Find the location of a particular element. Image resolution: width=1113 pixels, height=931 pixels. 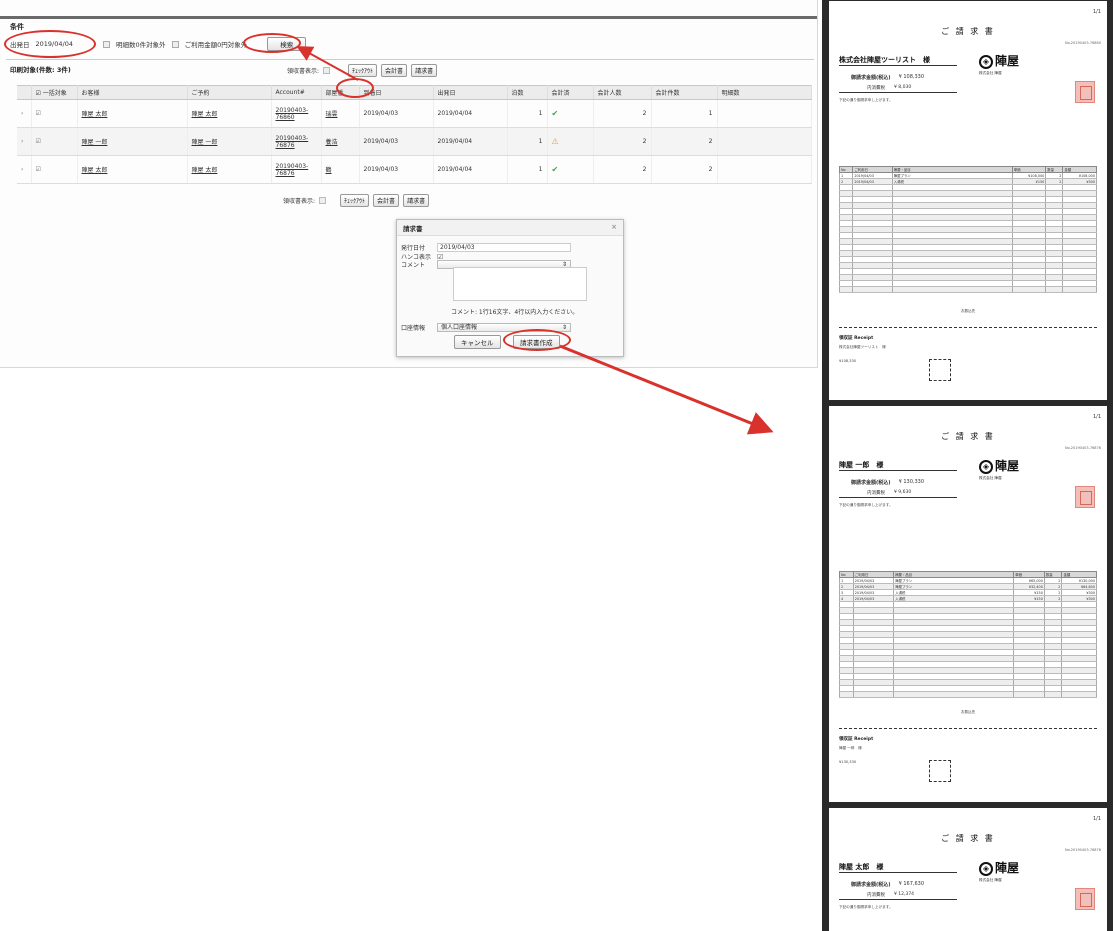

comment-label: コメント is located at coordinates (413, 265).